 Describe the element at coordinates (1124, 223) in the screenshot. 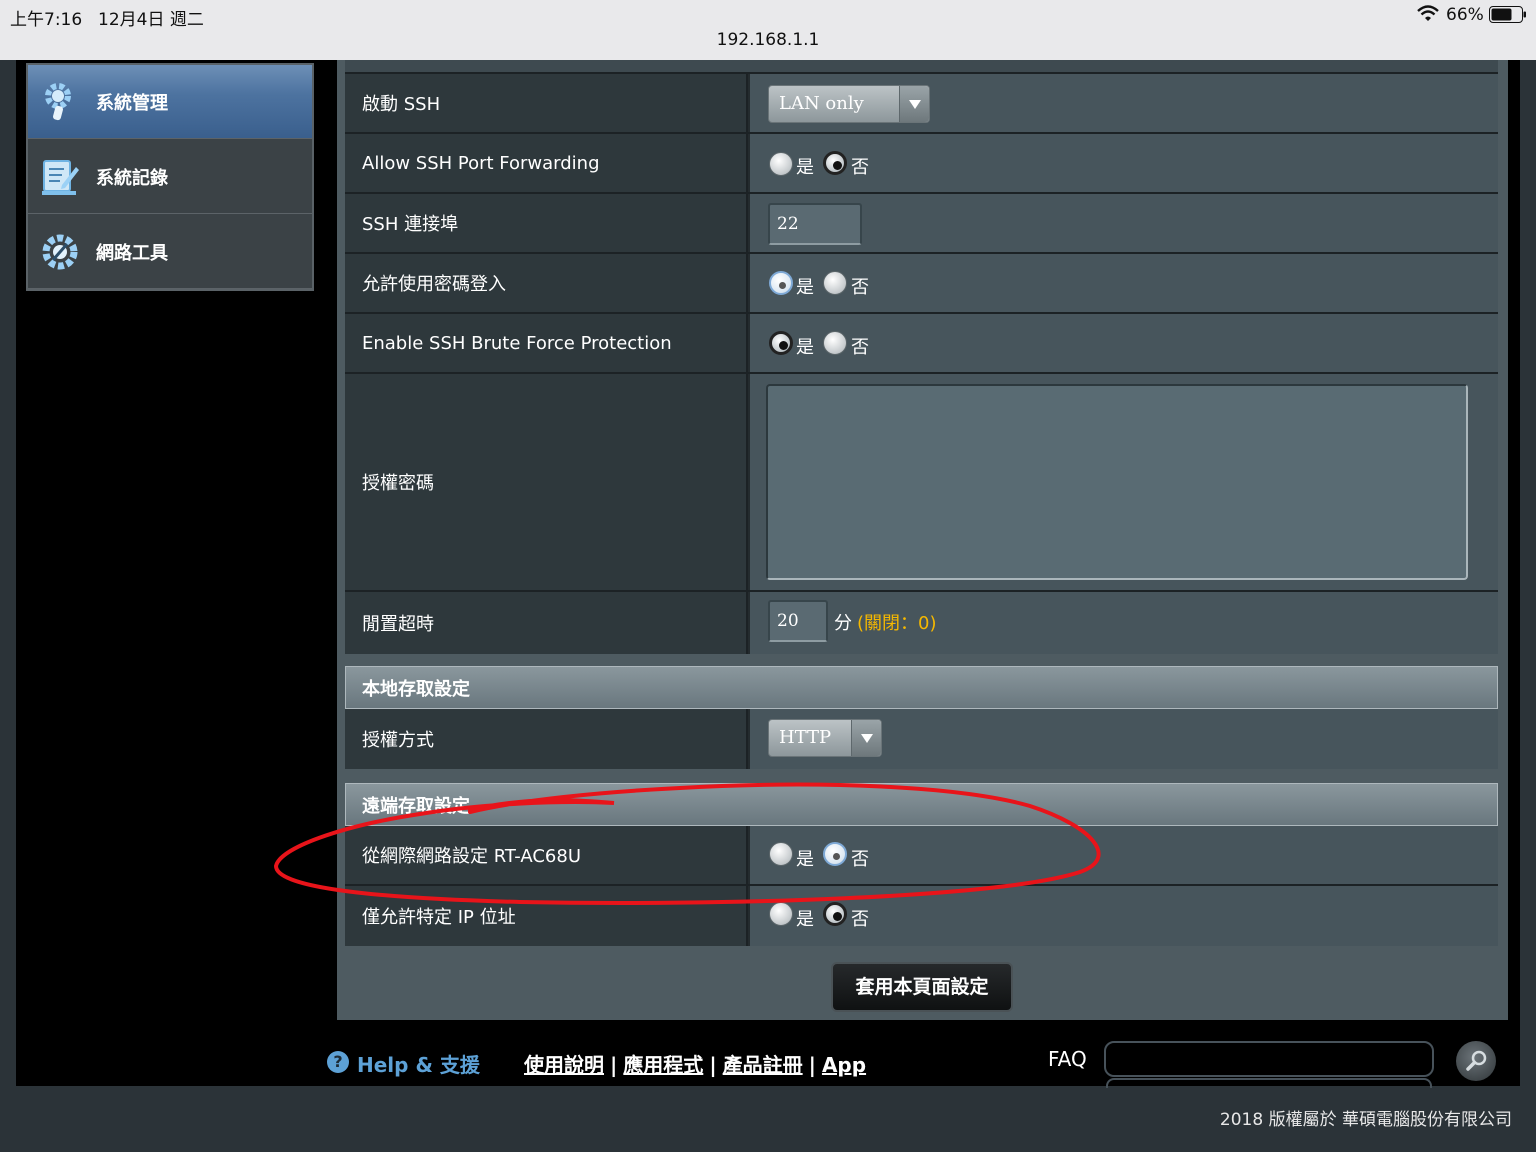

I see `row-value: 22` at that location.